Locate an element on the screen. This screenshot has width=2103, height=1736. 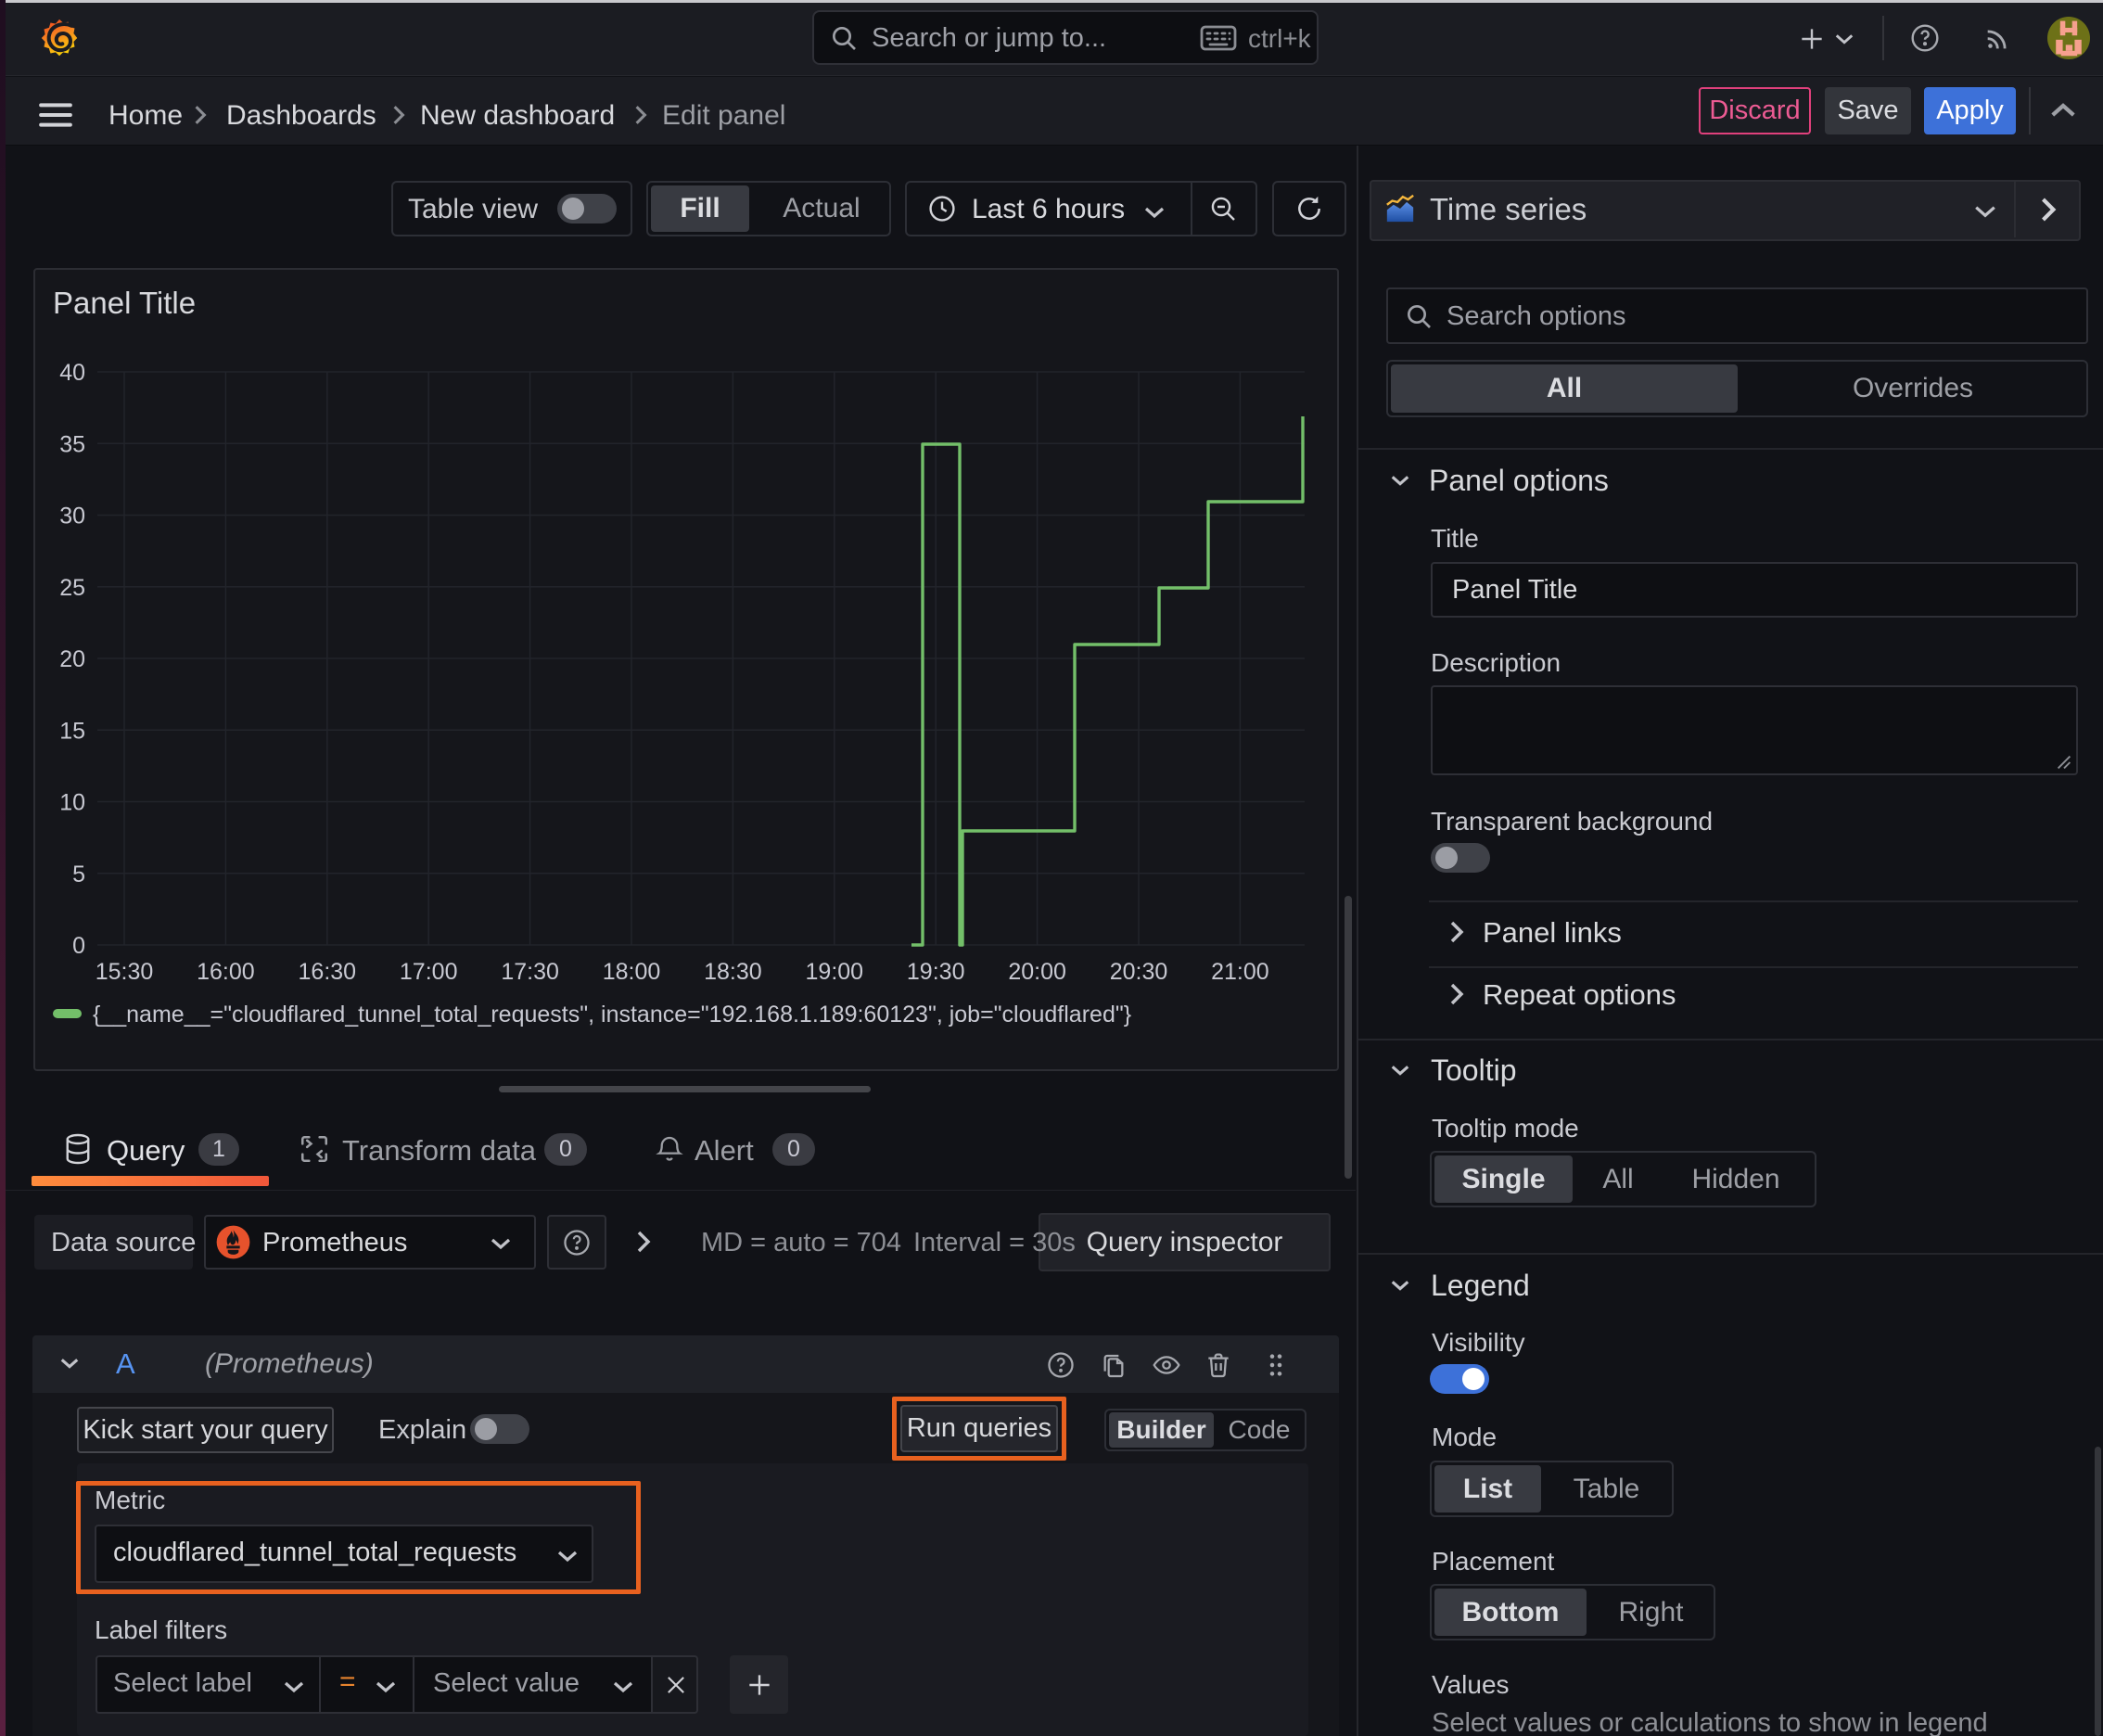
svg-text: 35 is located at coordinates (72, 444).